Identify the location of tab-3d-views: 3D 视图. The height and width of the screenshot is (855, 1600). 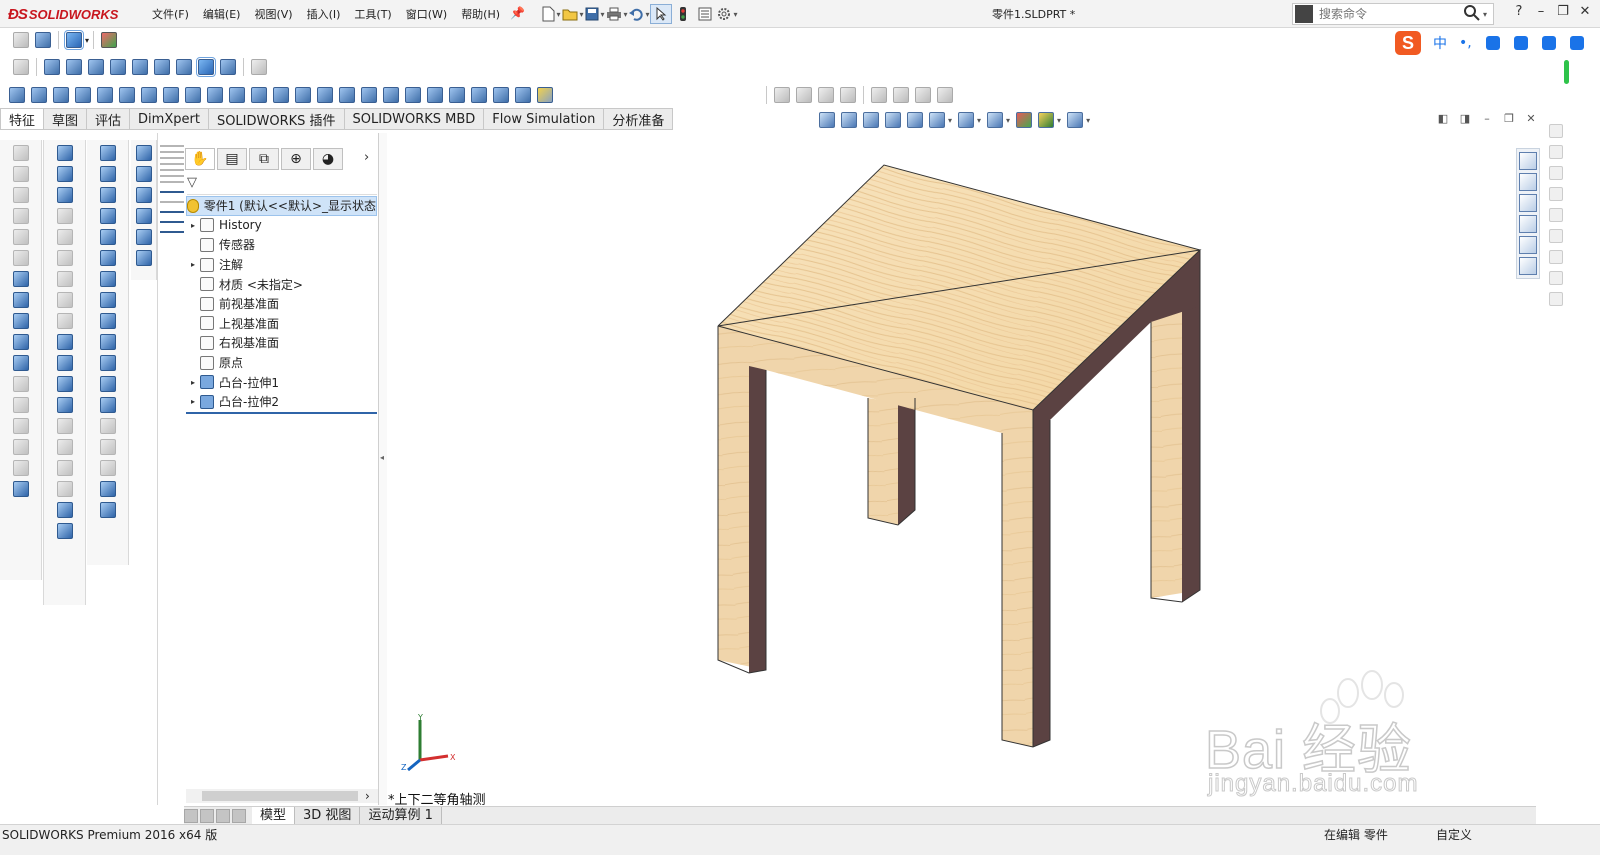
(328, 815).